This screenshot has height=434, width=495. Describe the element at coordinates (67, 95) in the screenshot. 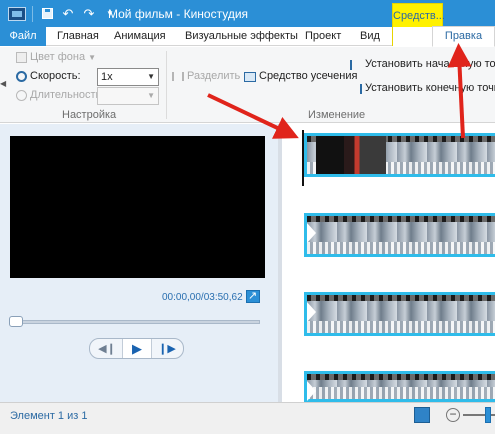

I see `duration-label: Длительность:` at that location.